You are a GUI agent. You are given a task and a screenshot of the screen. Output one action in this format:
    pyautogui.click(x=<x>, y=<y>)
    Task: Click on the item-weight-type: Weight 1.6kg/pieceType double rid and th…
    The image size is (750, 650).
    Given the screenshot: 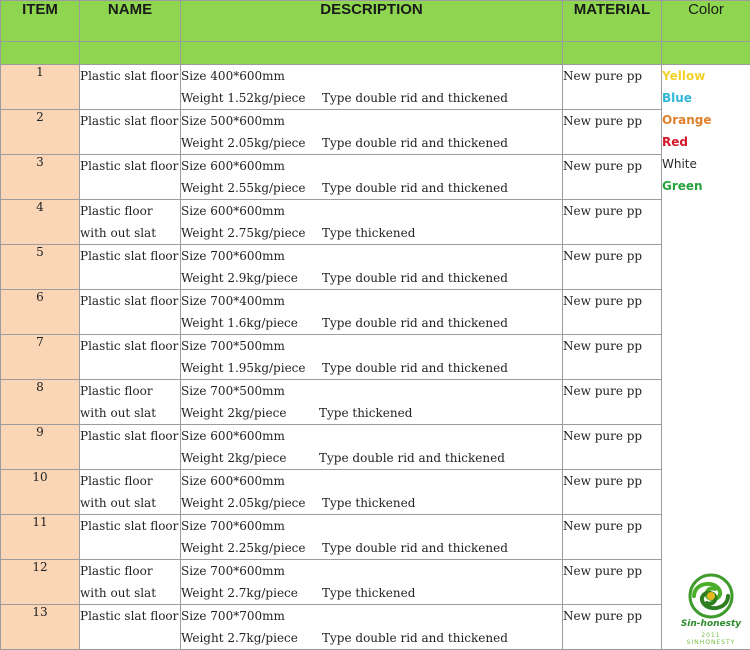 What is the action you would take?
    pyautogui.click(x=371, y=323)
    